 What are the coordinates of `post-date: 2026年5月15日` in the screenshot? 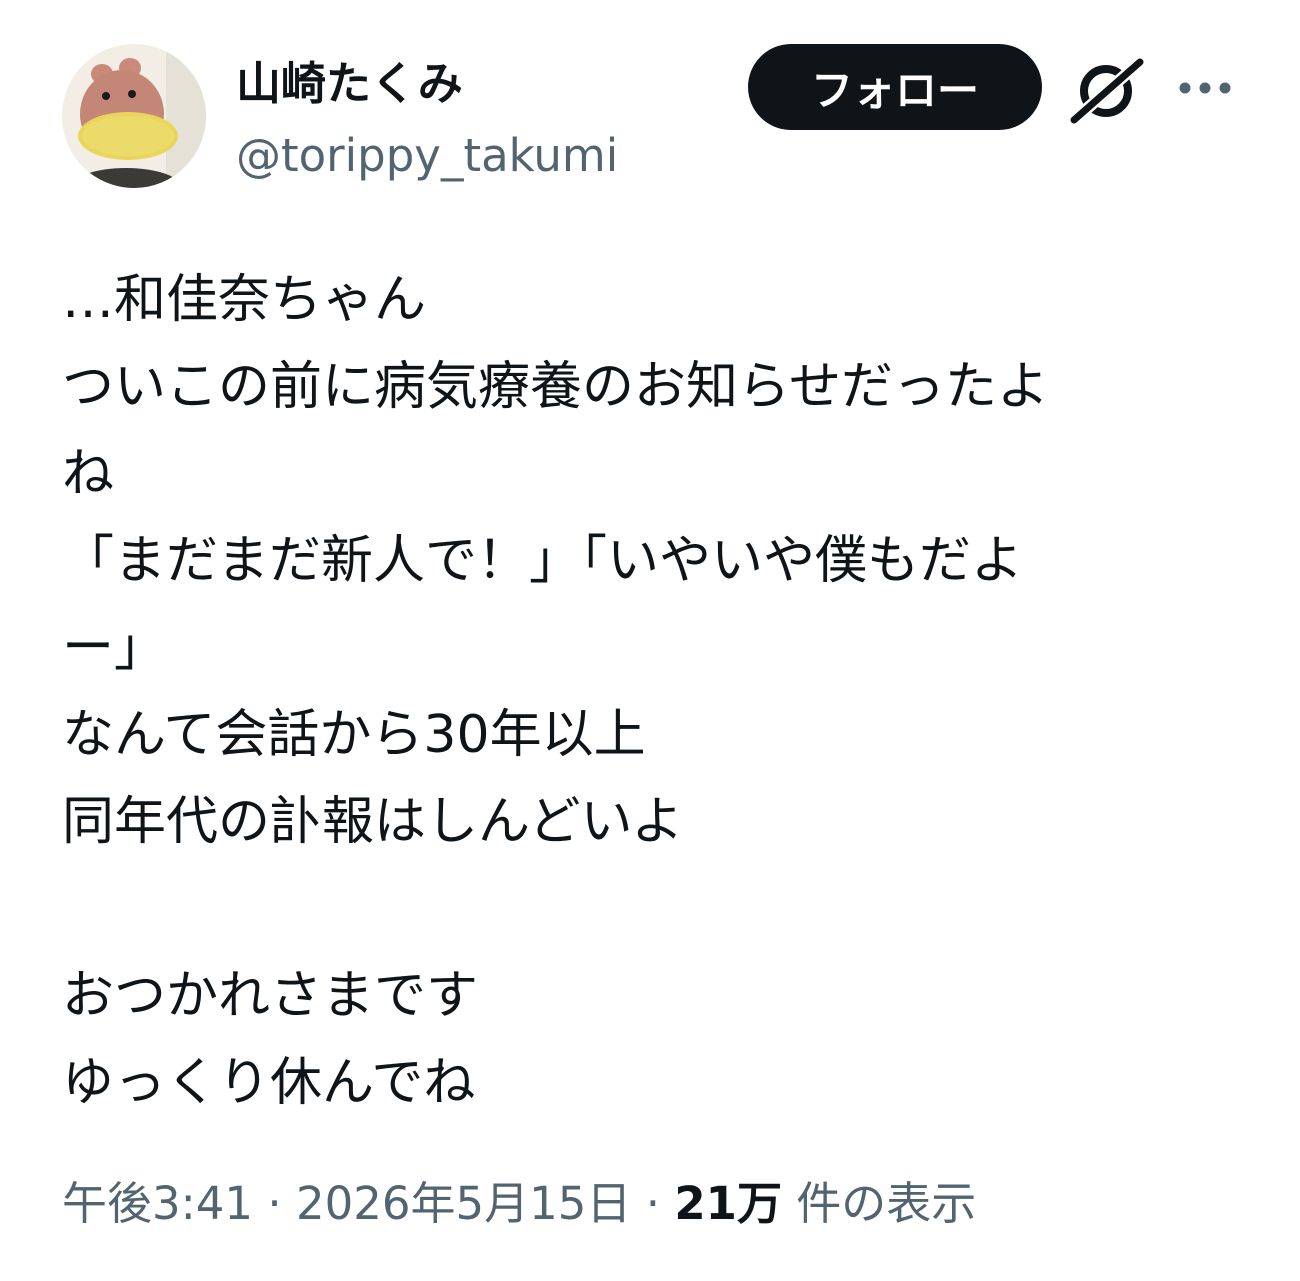 It's located at (463, 1203).